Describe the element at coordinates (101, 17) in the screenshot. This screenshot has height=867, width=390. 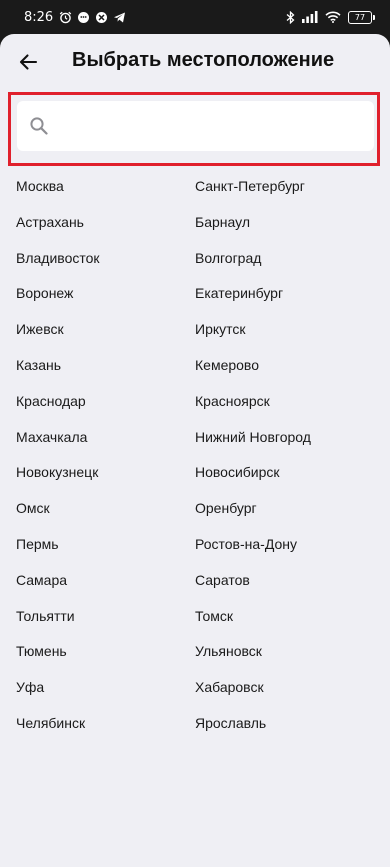
I see `app-icon` at that location.